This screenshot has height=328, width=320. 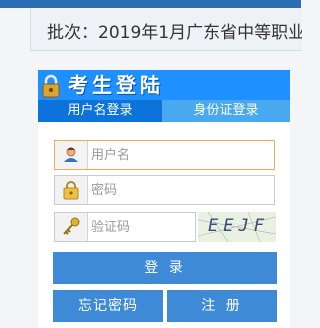 I want to click on top-bar, so click(x=150, y=4).